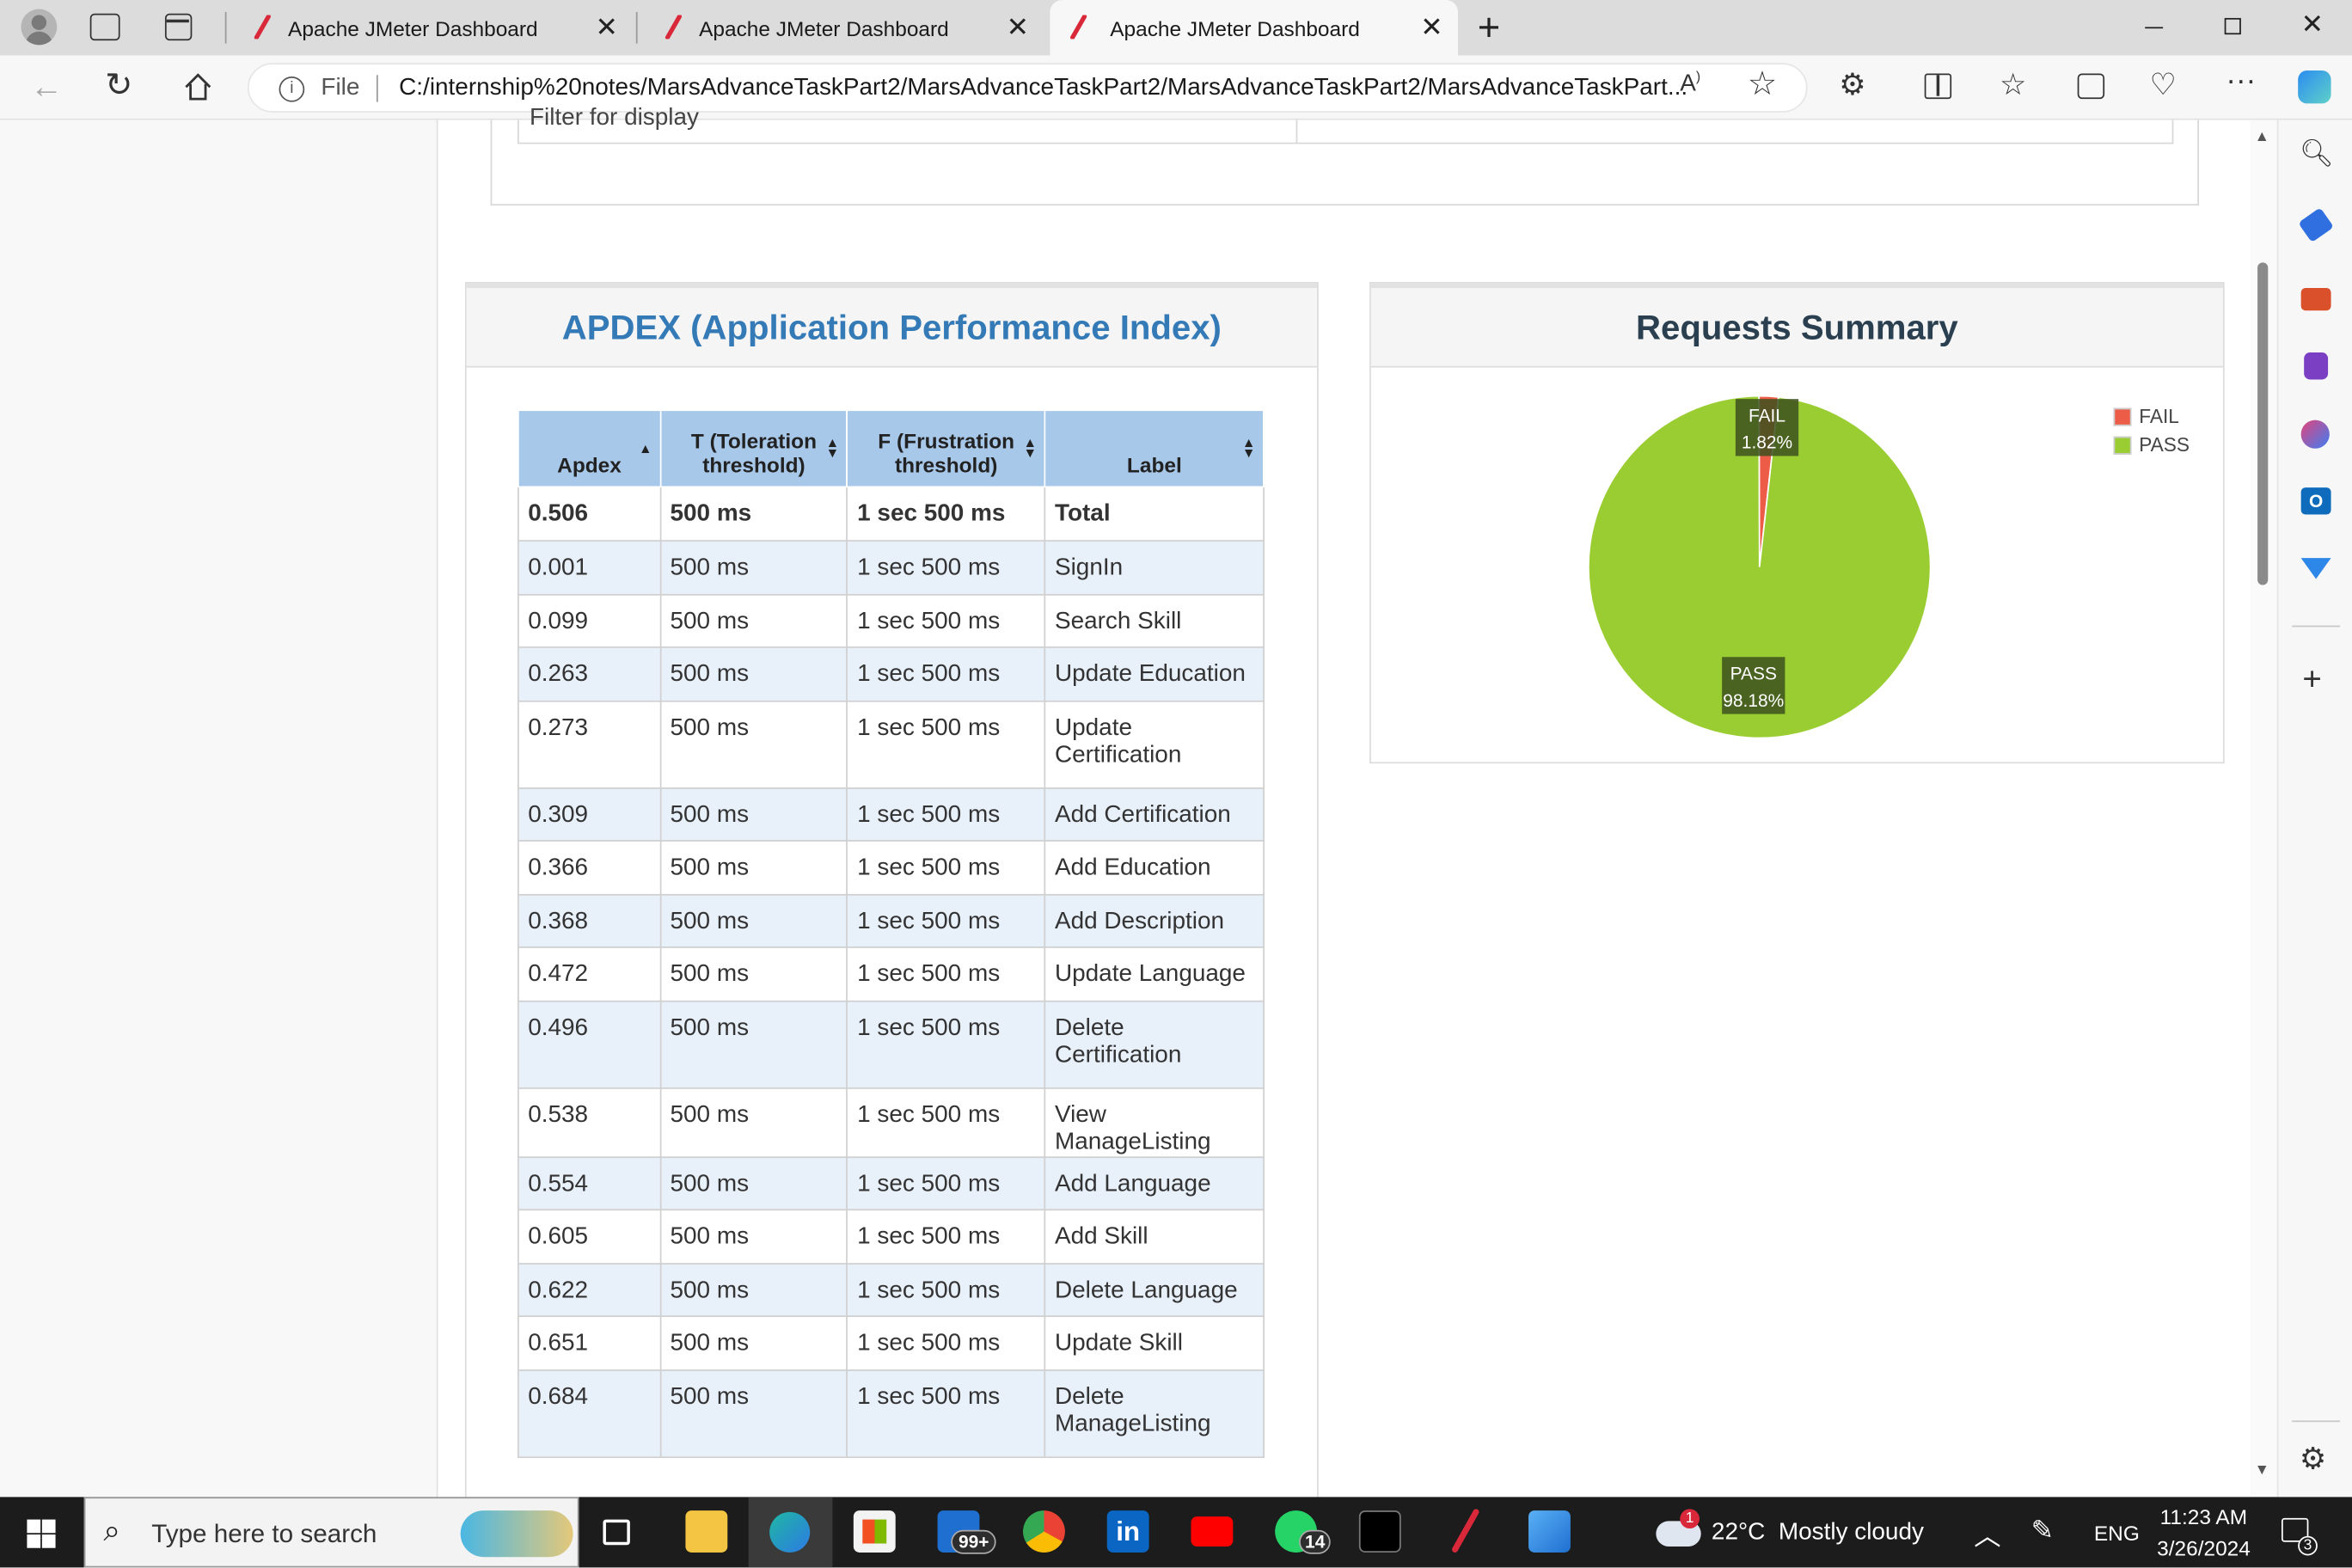  What do you see at coordinates (1044, 1531) in the screenshot?
I see `chrome-icon` at bounding box center [1044, 1531].